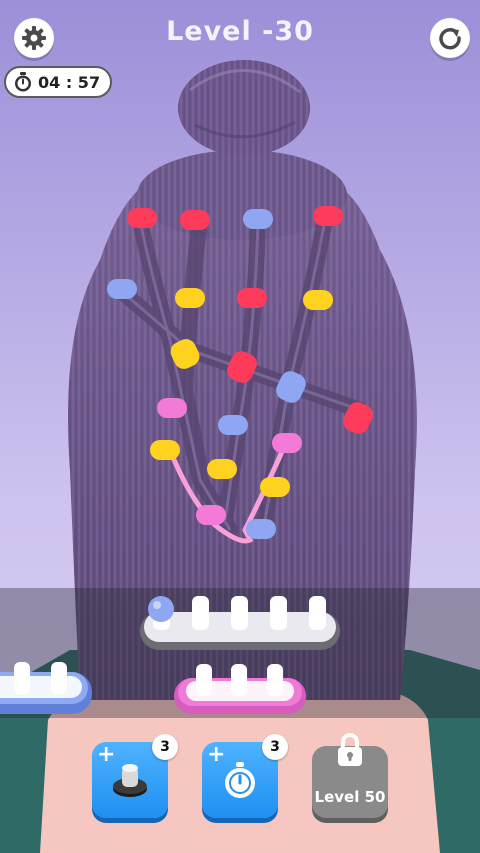 This screenshot has height=853, width=480. I want to click on level-title: Level -30, so click(240, 31).